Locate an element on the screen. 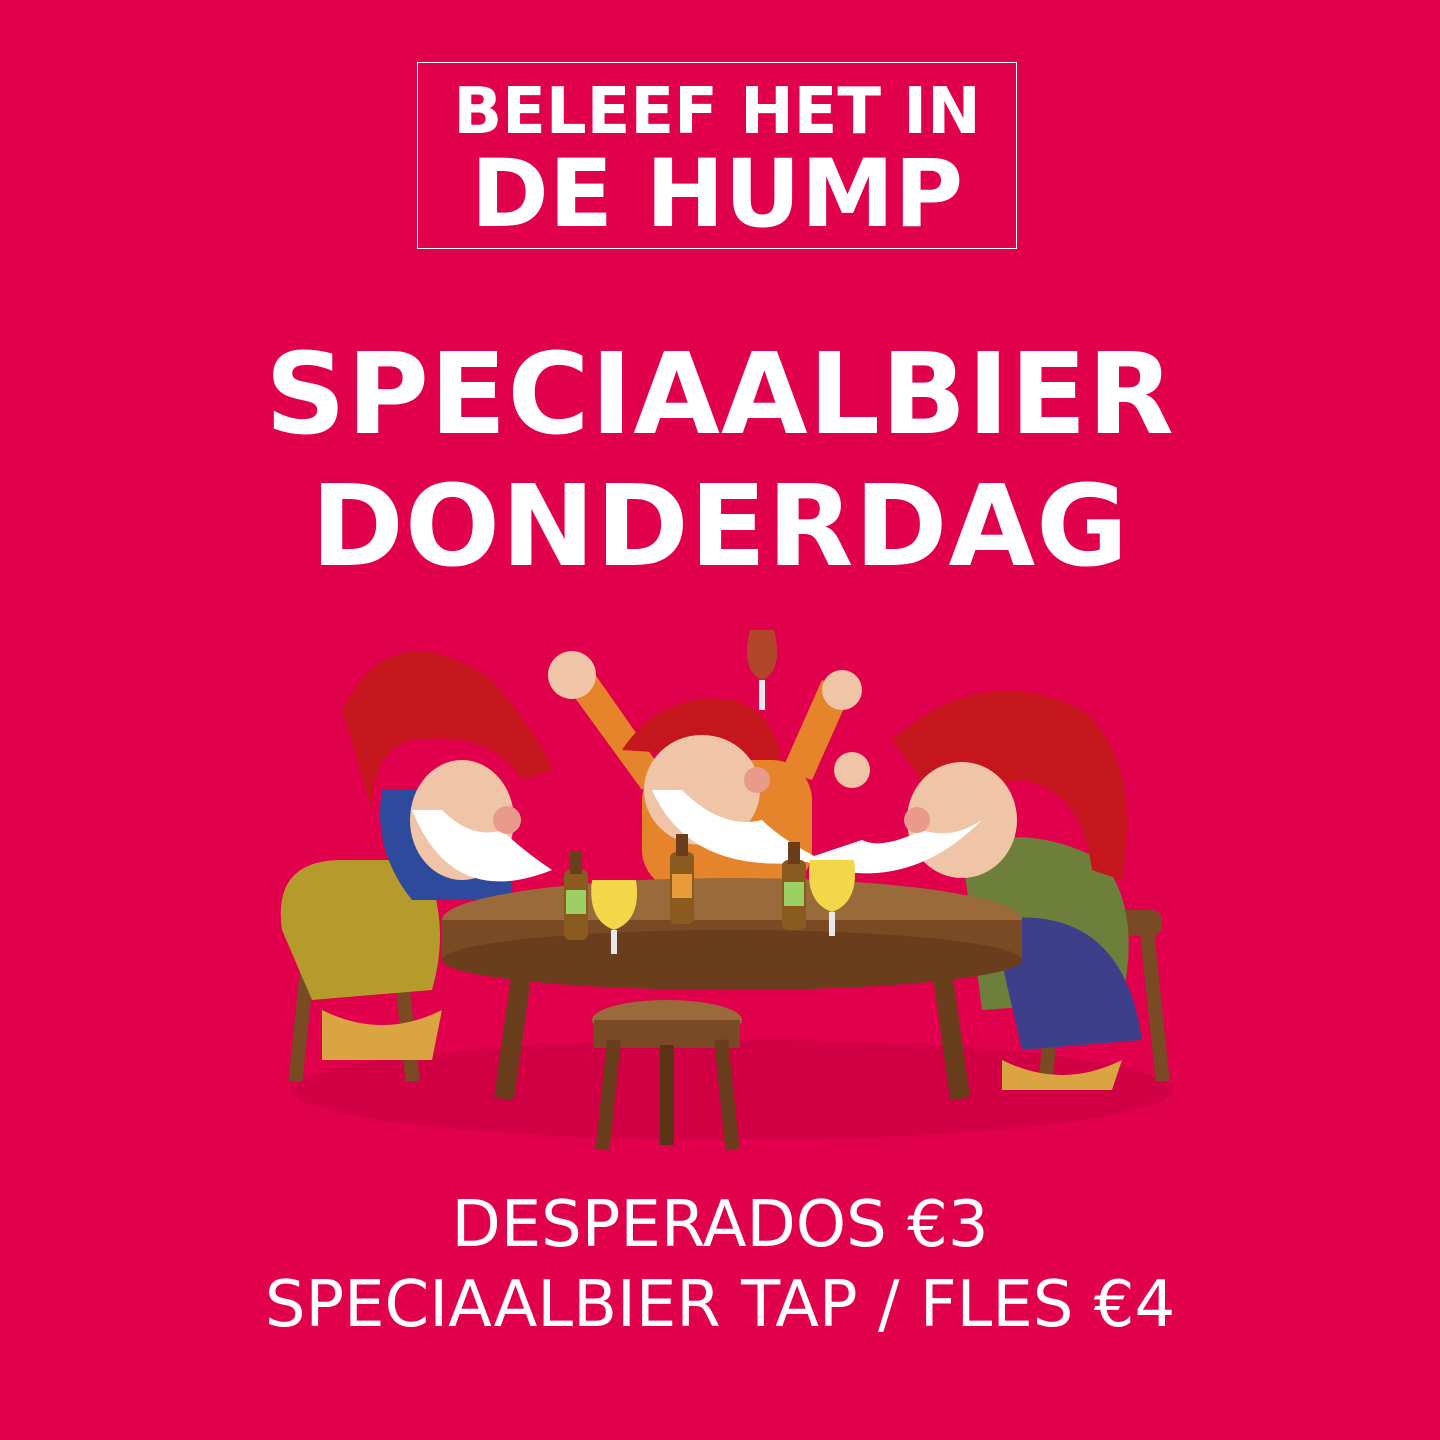  price-desperados: DESPERADOS €3 is located at coordinates (720, 1225).